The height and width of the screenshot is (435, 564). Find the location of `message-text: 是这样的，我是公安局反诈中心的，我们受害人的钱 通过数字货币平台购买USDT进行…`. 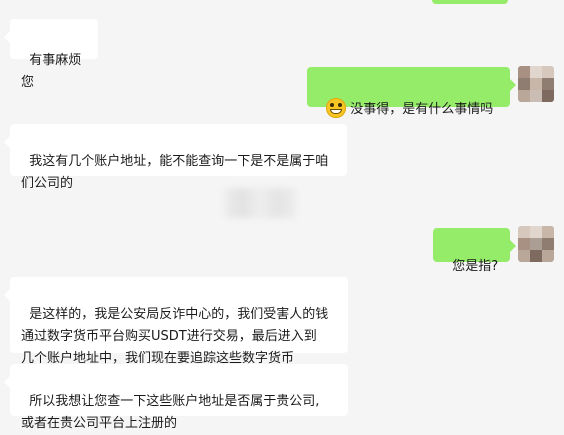

message-text: 是这样的，我是公安局反诈中心的，我们受害人的钱 通过数字货币平台购买USDT进行… is located at coordinates (175, 336).